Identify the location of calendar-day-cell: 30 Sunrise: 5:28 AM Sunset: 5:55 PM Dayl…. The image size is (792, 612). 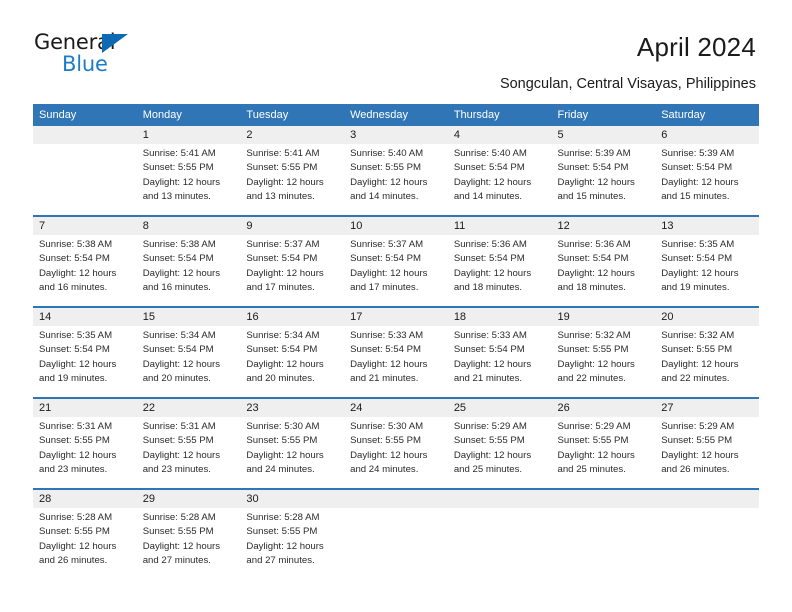
(292, 533).